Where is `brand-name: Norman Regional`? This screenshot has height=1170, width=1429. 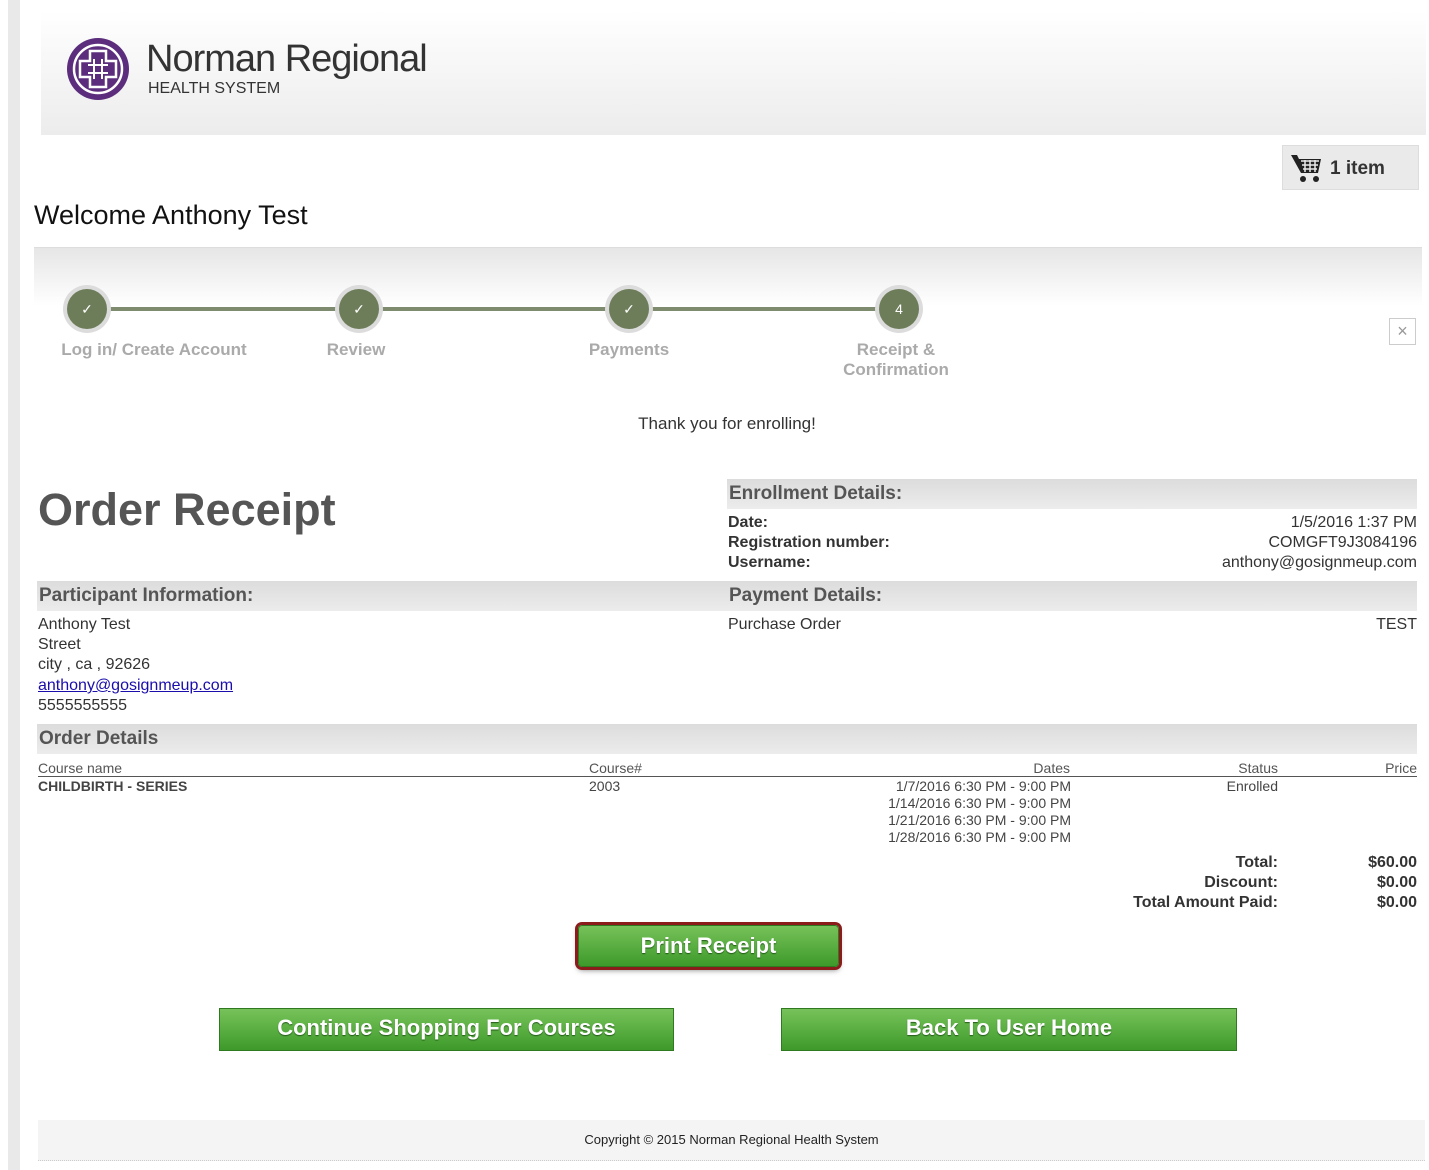
brand-name: Norman Regional is located at coordinates (287, 59).